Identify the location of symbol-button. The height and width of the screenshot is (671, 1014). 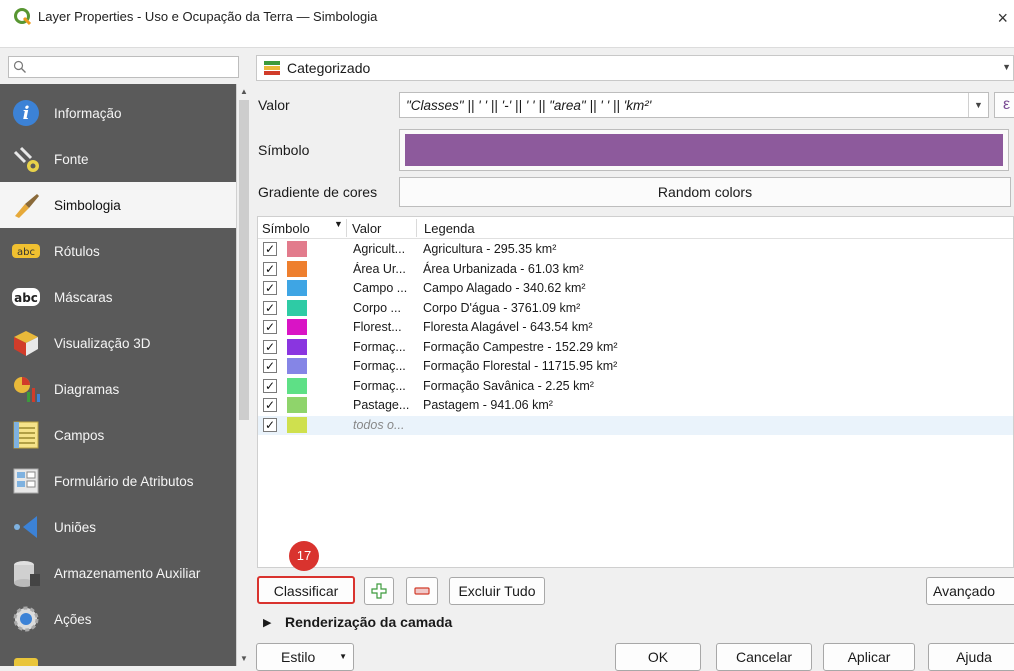
(704, 150).